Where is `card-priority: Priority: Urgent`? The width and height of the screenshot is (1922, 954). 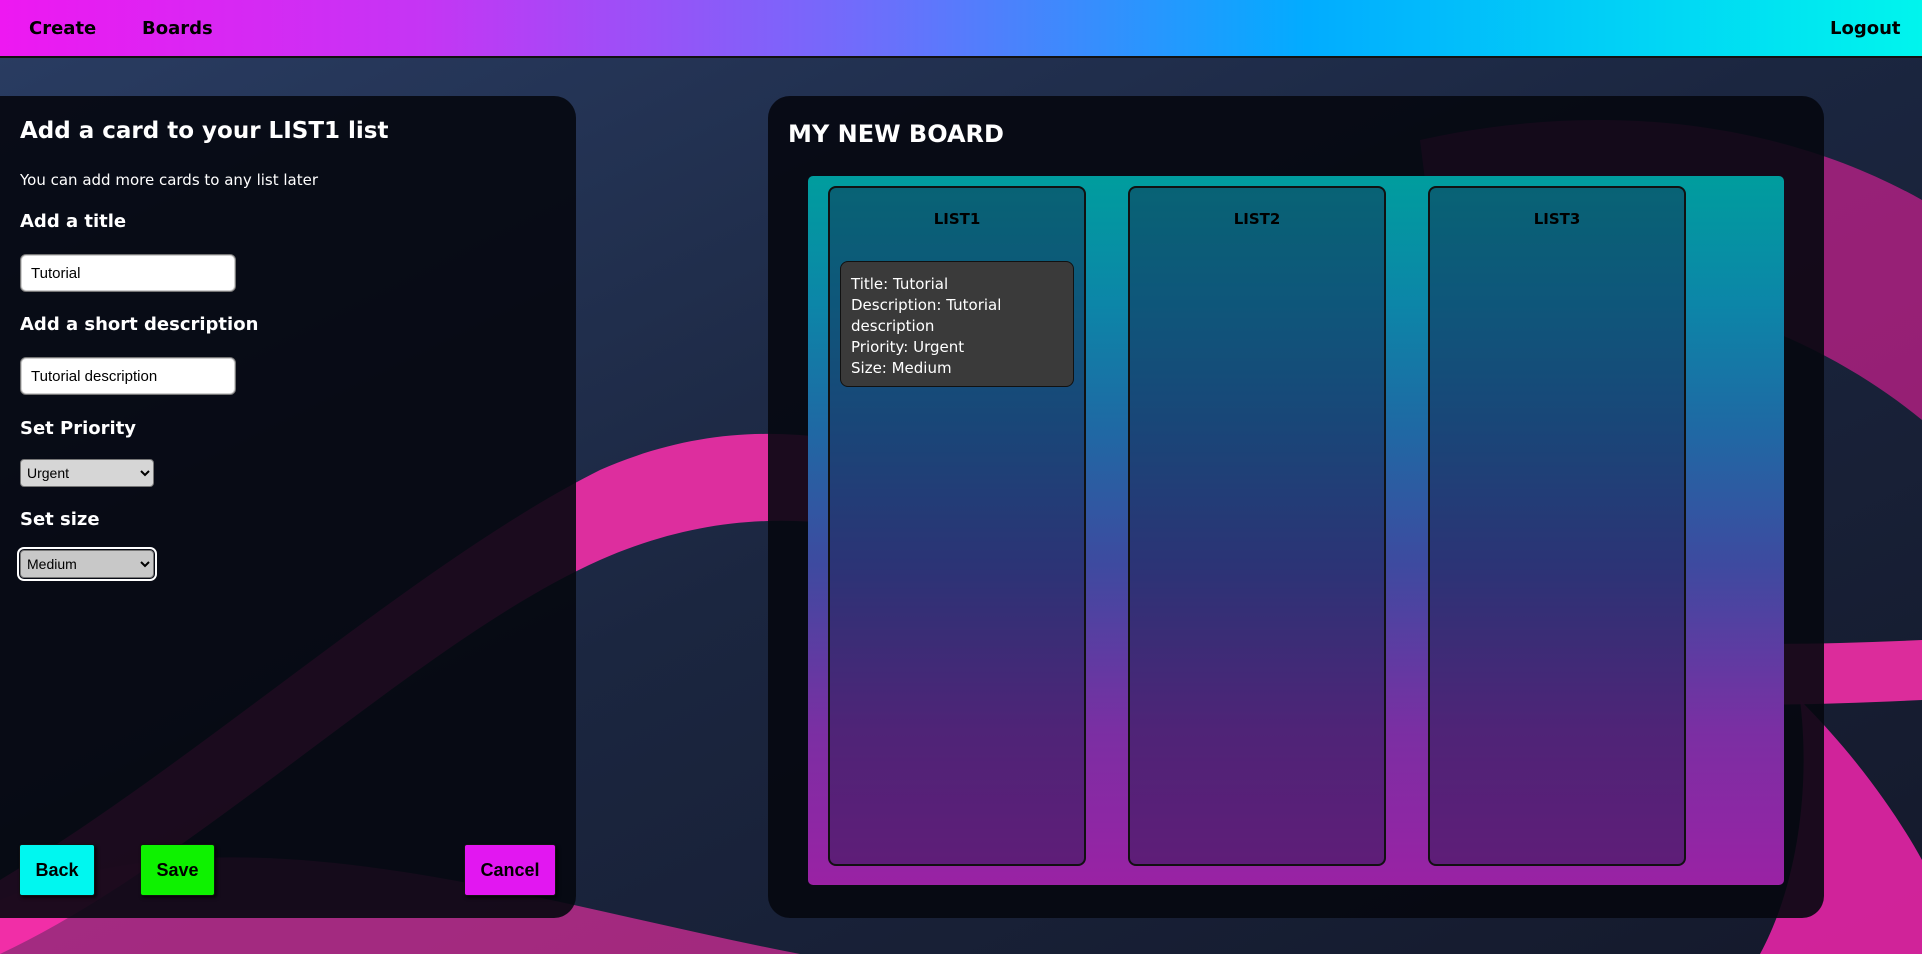 card-priority: Priority: Urgent is located at coordinates (908, 347).